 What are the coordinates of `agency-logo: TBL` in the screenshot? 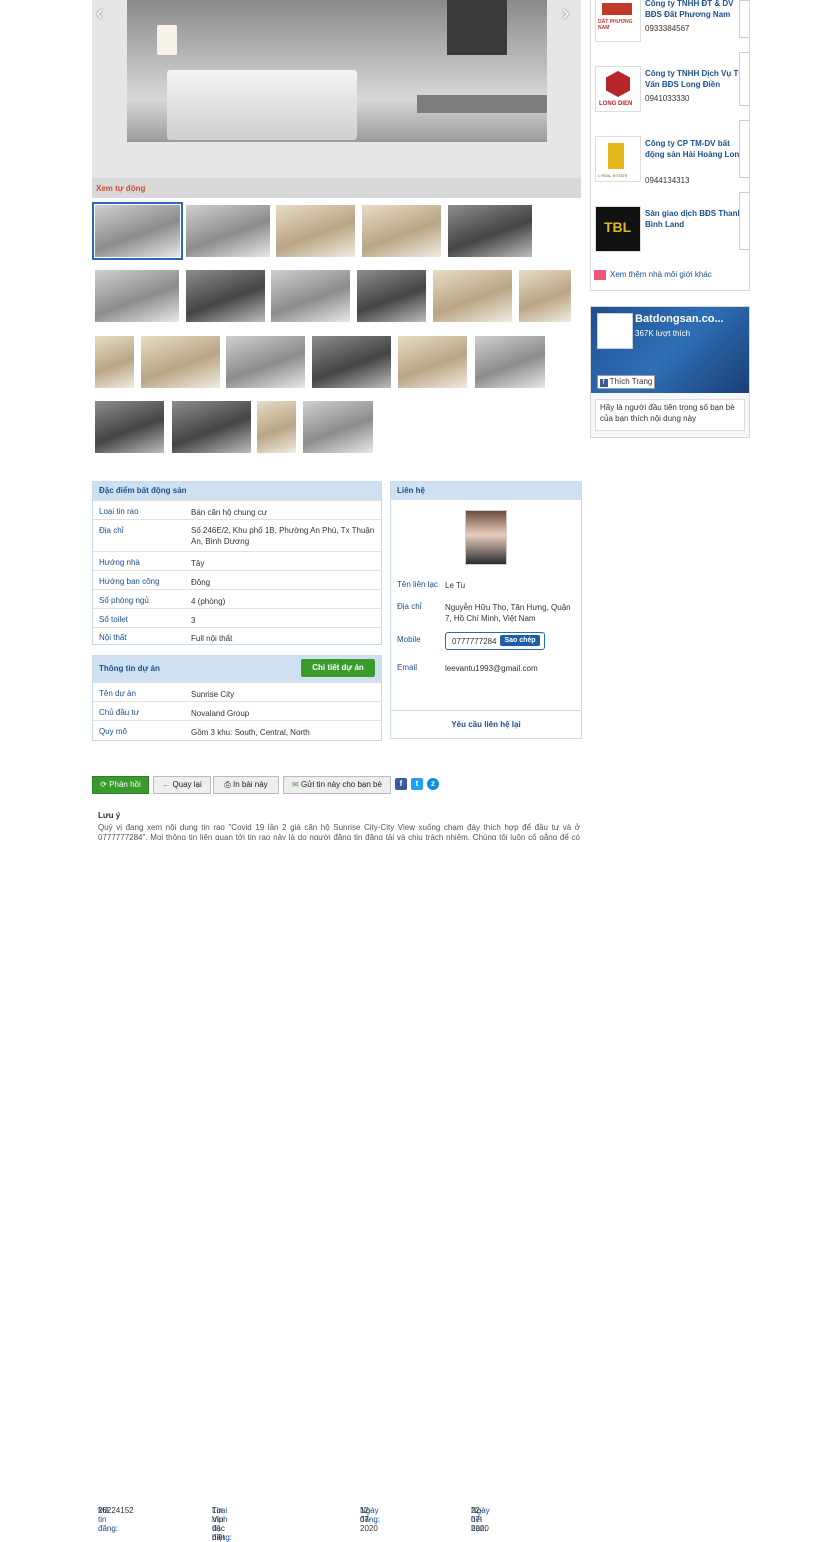 It's located at (618, 229).